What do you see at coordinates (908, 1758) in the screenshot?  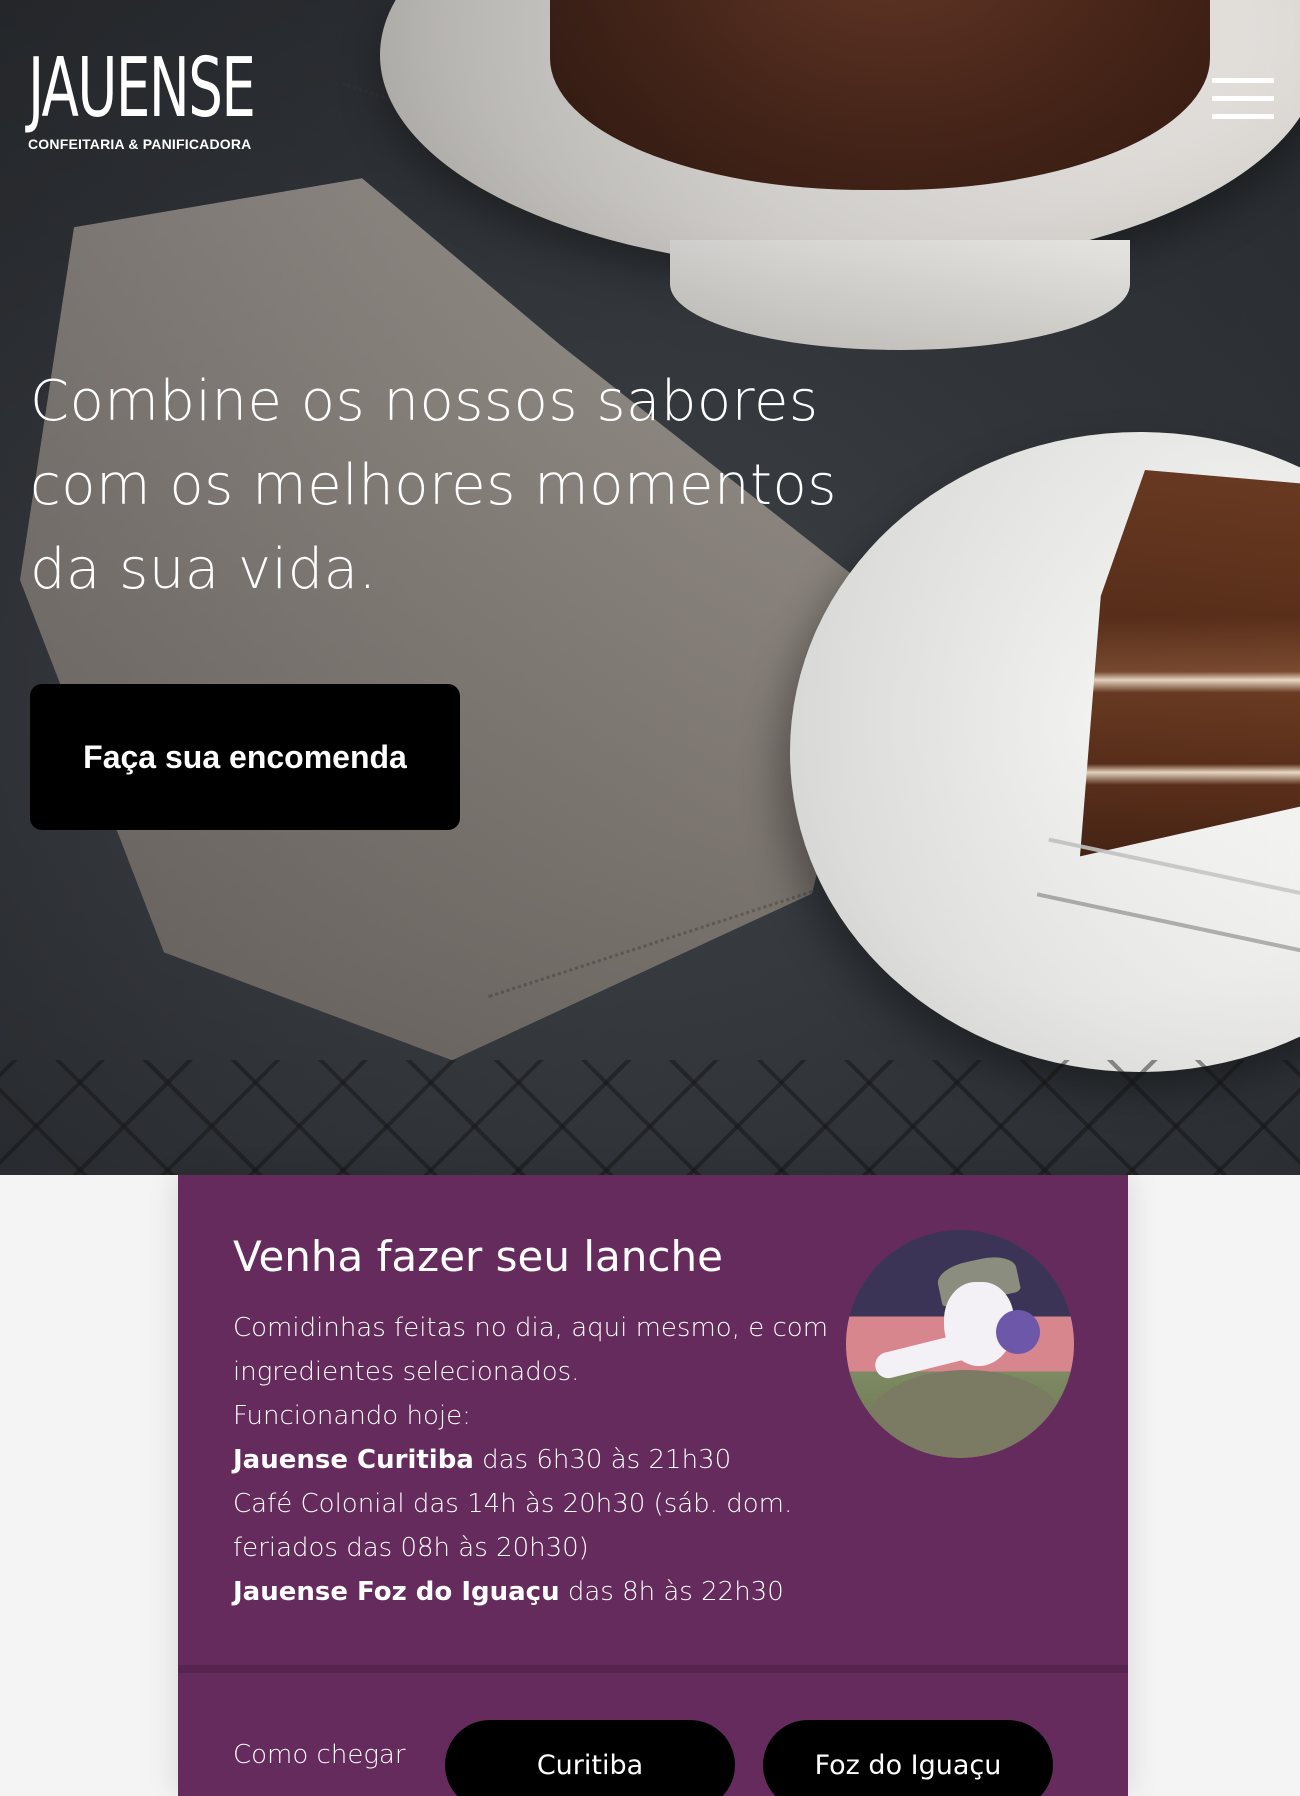 I see `directions-foz-button: Foz do Iguaçu` at bounding box center [908, 1758].